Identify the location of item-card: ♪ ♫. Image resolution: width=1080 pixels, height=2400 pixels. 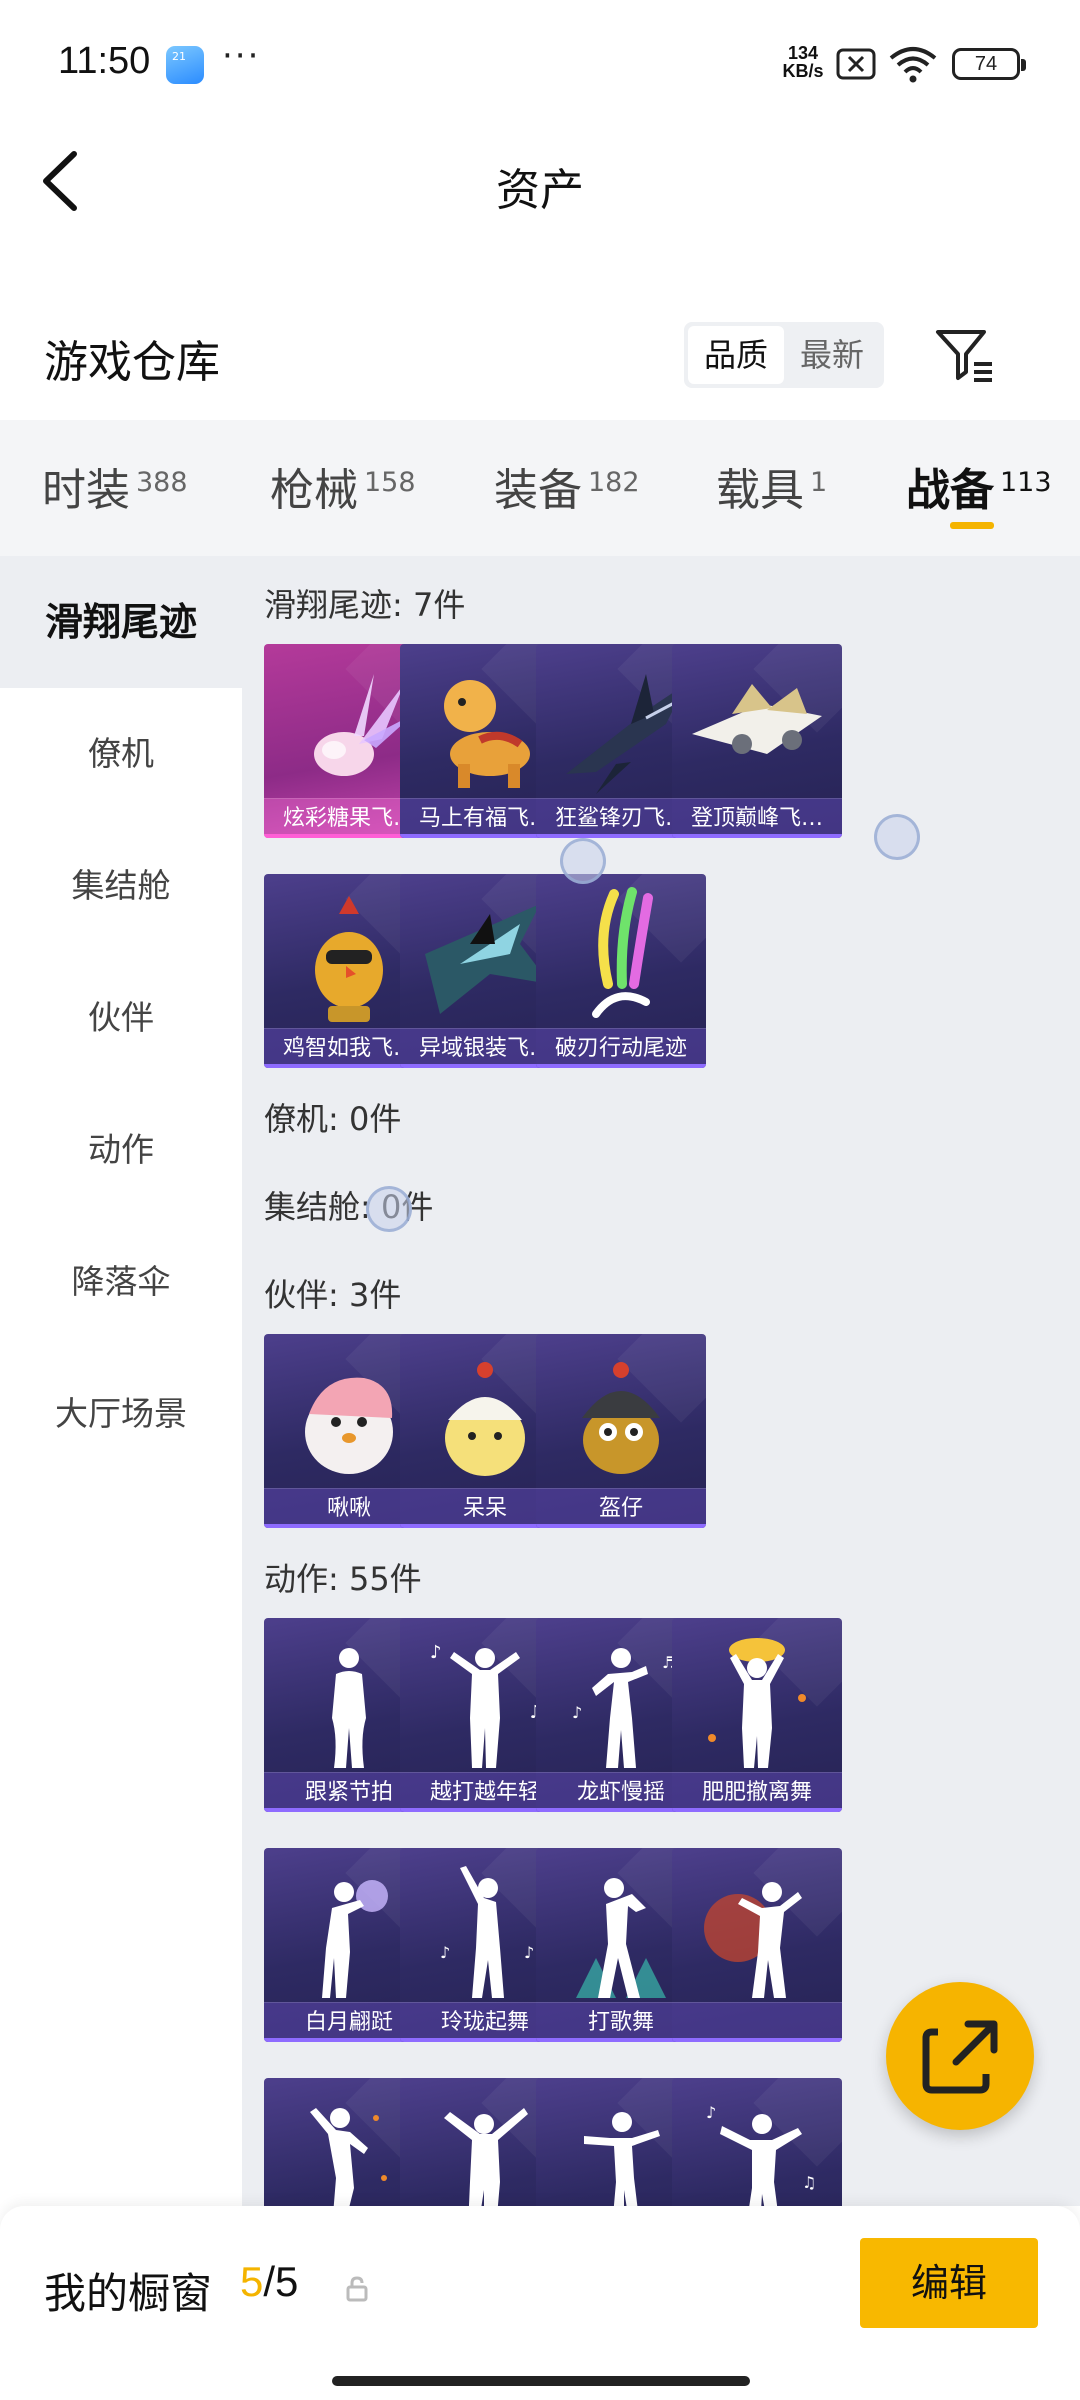
(757, 2142).